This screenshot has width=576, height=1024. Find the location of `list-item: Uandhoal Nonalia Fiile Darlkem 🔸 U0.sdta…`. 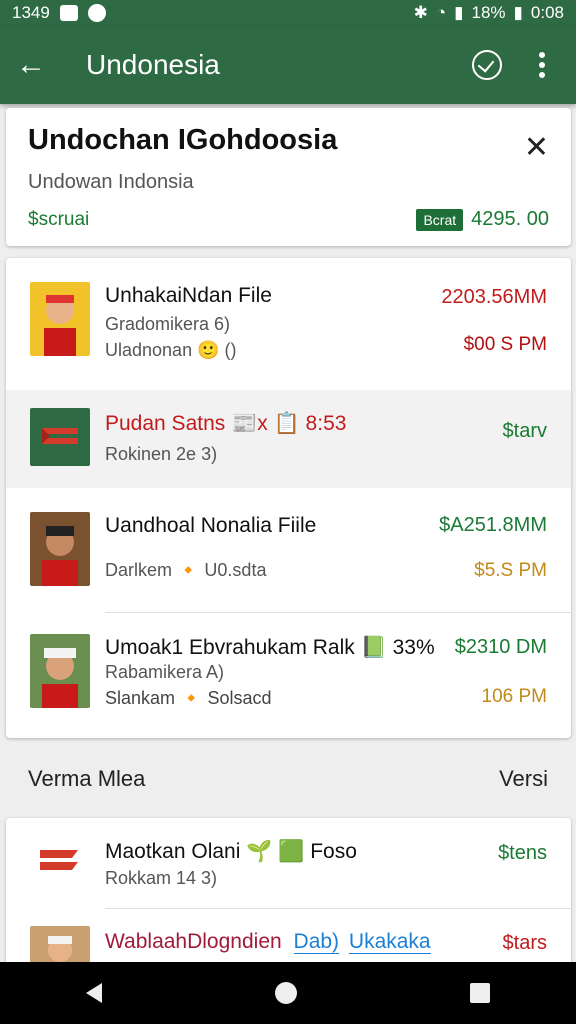

list-item: Uandhoal Nonalia Fiile Darlkem 🔸 U0.sdta… is located at coordinates (288, 551).